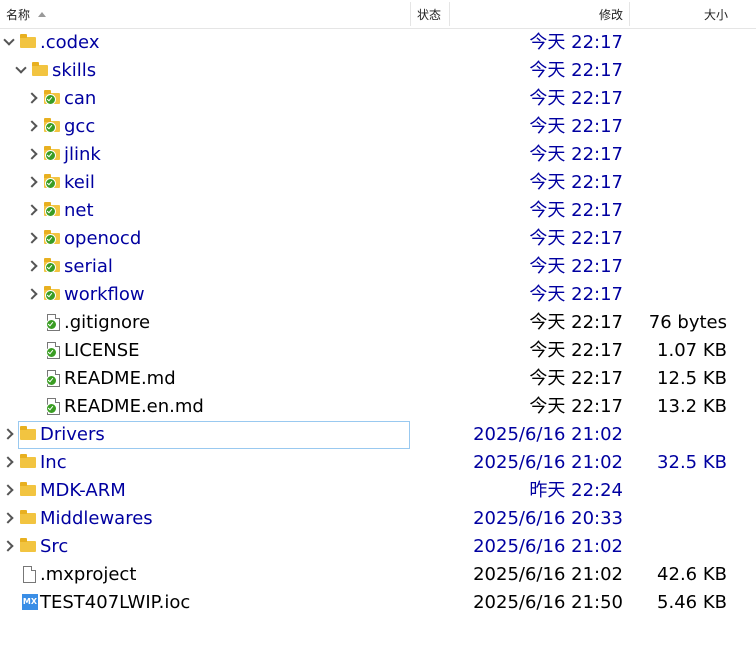 This screenshot has height=645, width=756. Describe the element at coordinates (88, 266) in the screenshot. I see `file-name: serial` at that location.